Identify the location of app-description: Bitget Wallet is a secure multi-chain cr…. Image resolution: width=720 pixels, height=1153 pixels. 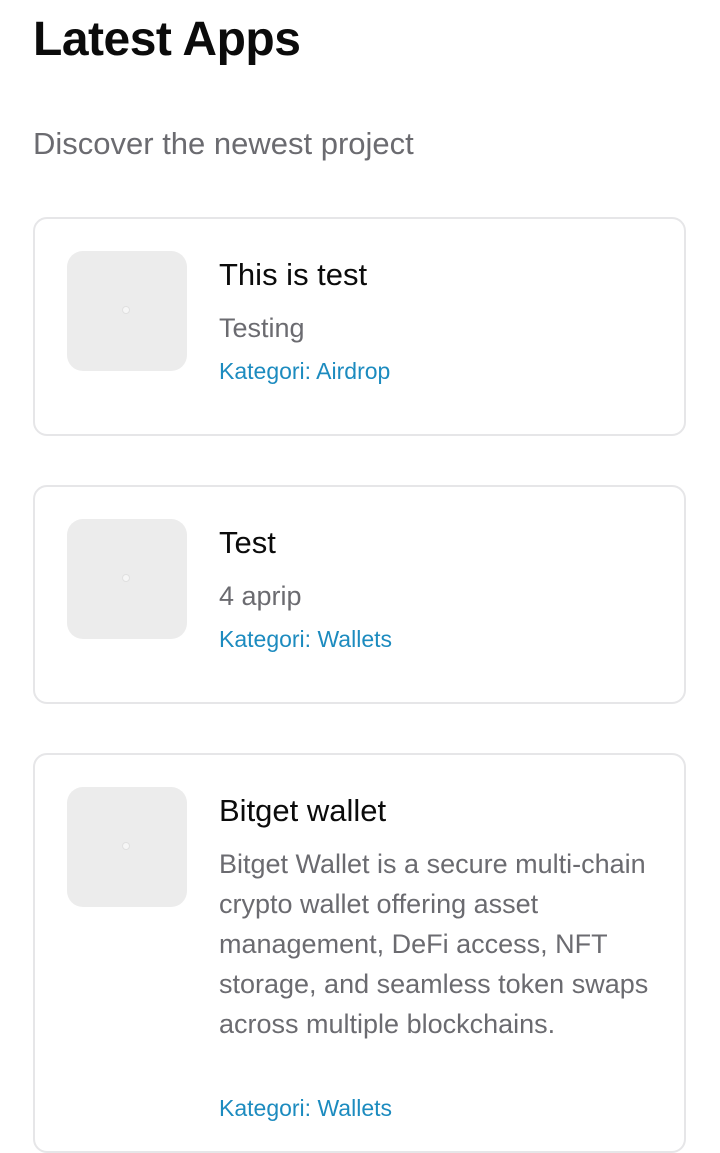
(434, 944).